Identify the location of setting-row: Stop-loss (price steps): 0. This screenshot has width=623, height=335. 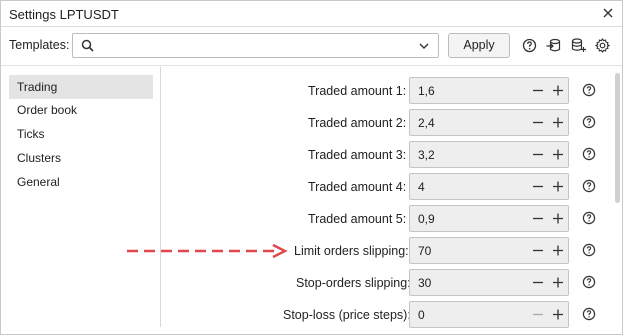
(382, 317).